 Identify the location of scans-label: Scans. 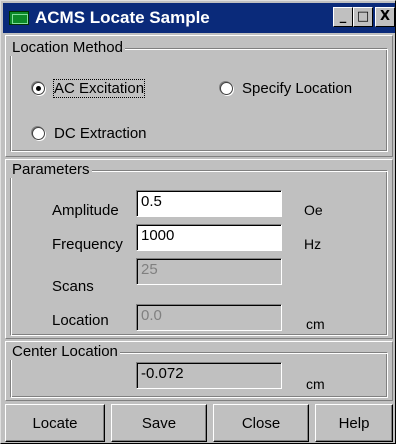
(73, 286).